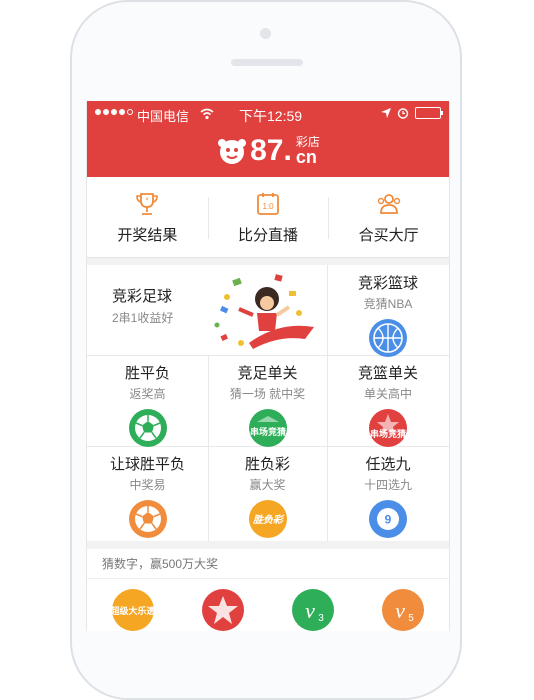 The width and height of the screenshot is (534, 700). I want to click on location-arrow-icon, so click(386, 113).